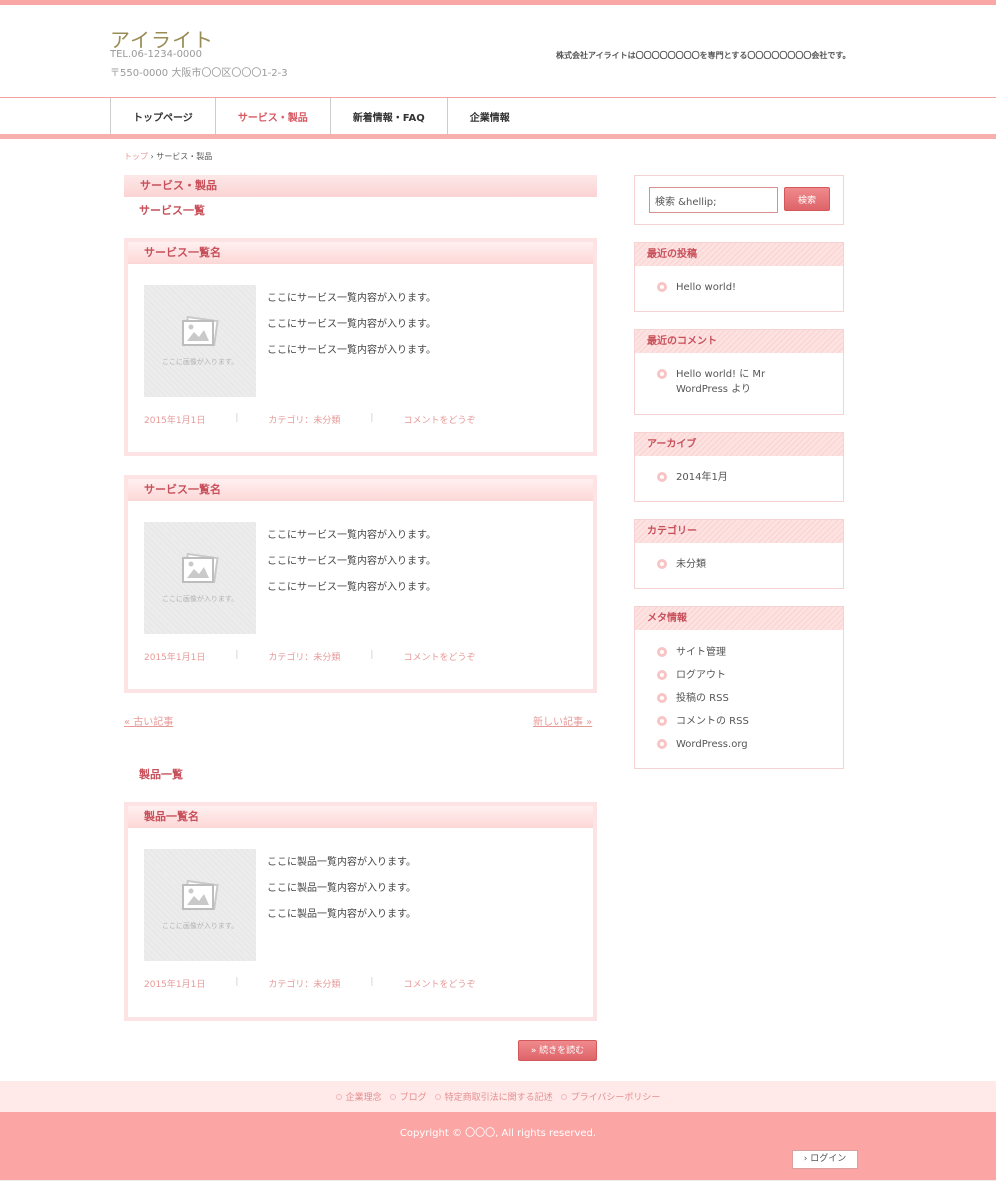  I want to click on global-nav: トップページ サービス・製品 新着情報・FAQ 企業情報, so click(321, 116).